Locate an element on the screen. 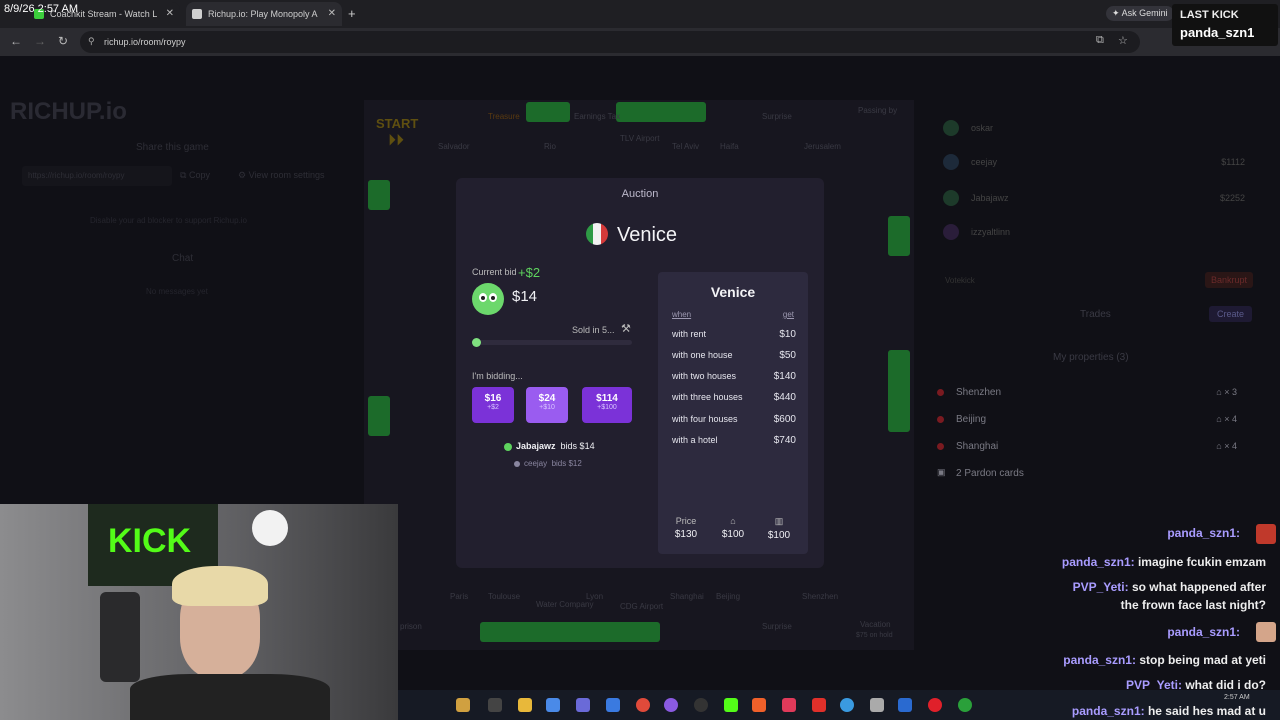 The image size is (1280, 720). bookmark-star-icon: ☆ is located at coordinates (1123, 40).